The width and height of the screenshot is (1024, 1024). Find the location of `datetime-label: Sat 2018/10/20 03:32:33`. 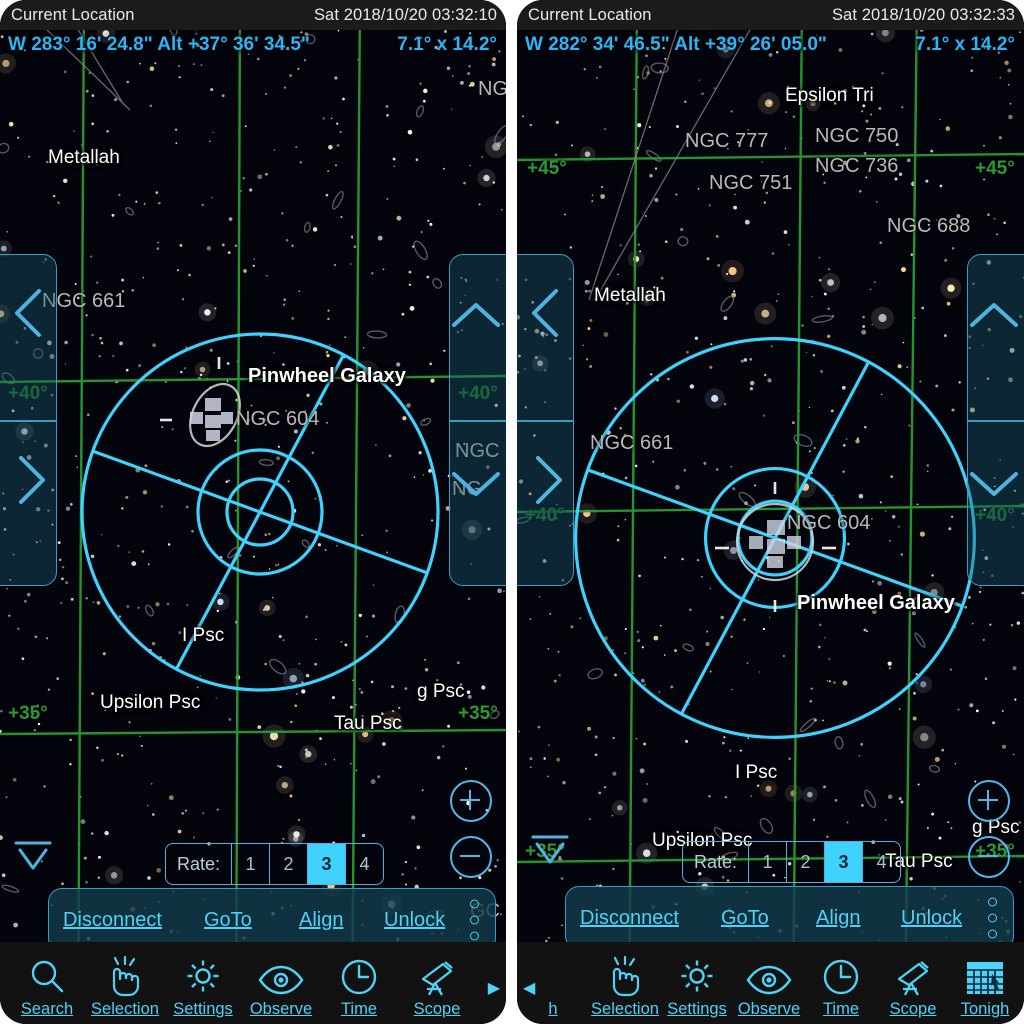

datetime-label: Sat 2018/10/20 03:32:33 is located at coordinates (923, 15).